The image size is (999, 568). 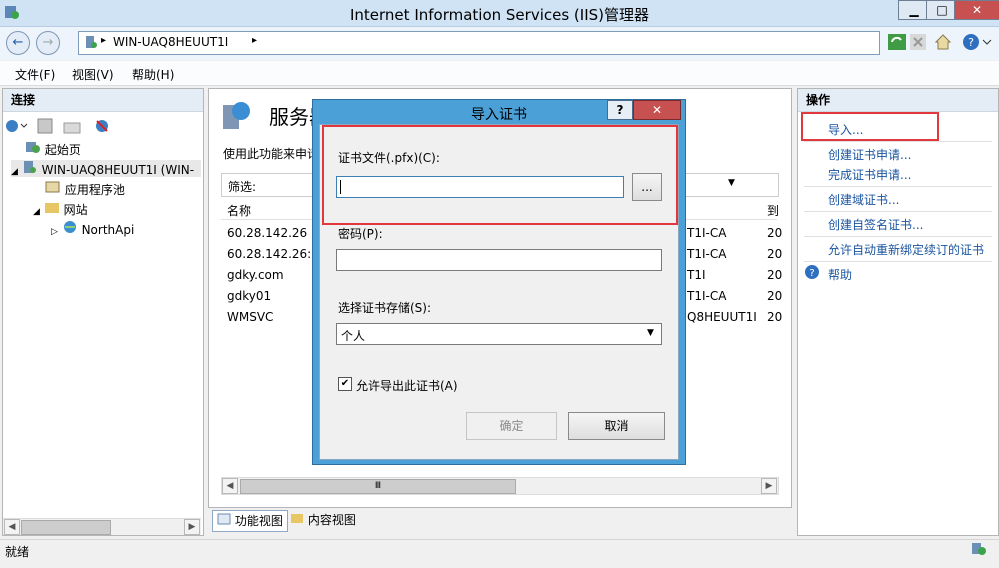 What do you see at coordinates (331, 520) in the screenshot?
I see `tab-label: 内容视图` at bounding box center [331, 520].